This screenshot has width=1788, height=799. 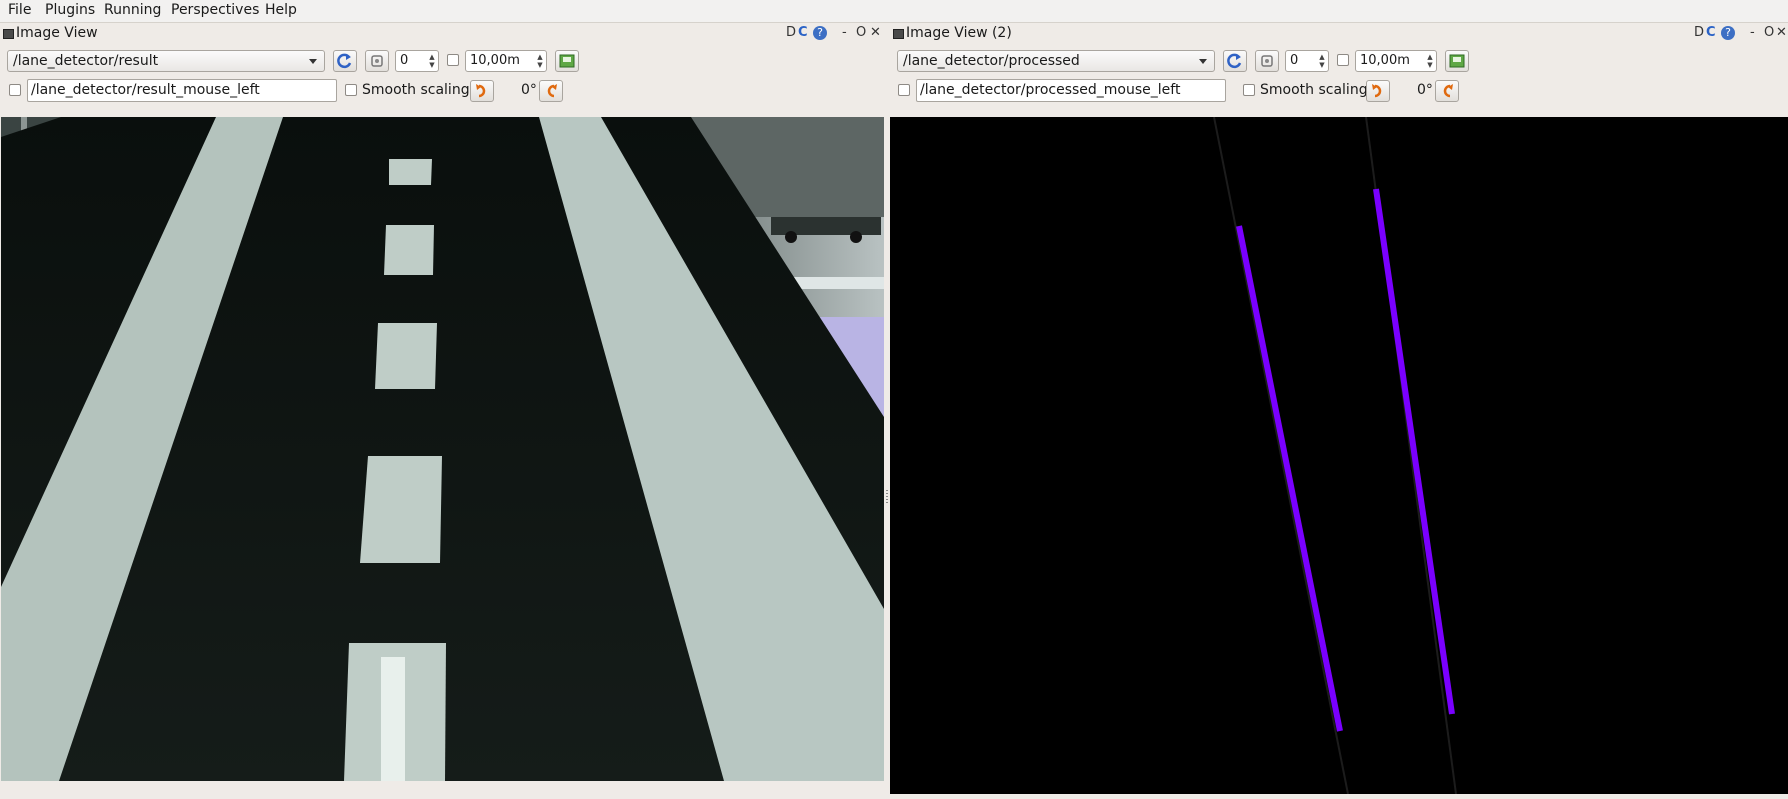 What do you see at coordinates (1050, 90) in the screenshot?
I see `mouse-topic-value: /lane_detector/processed_mouse_left` at bounding box center [1050, 90].